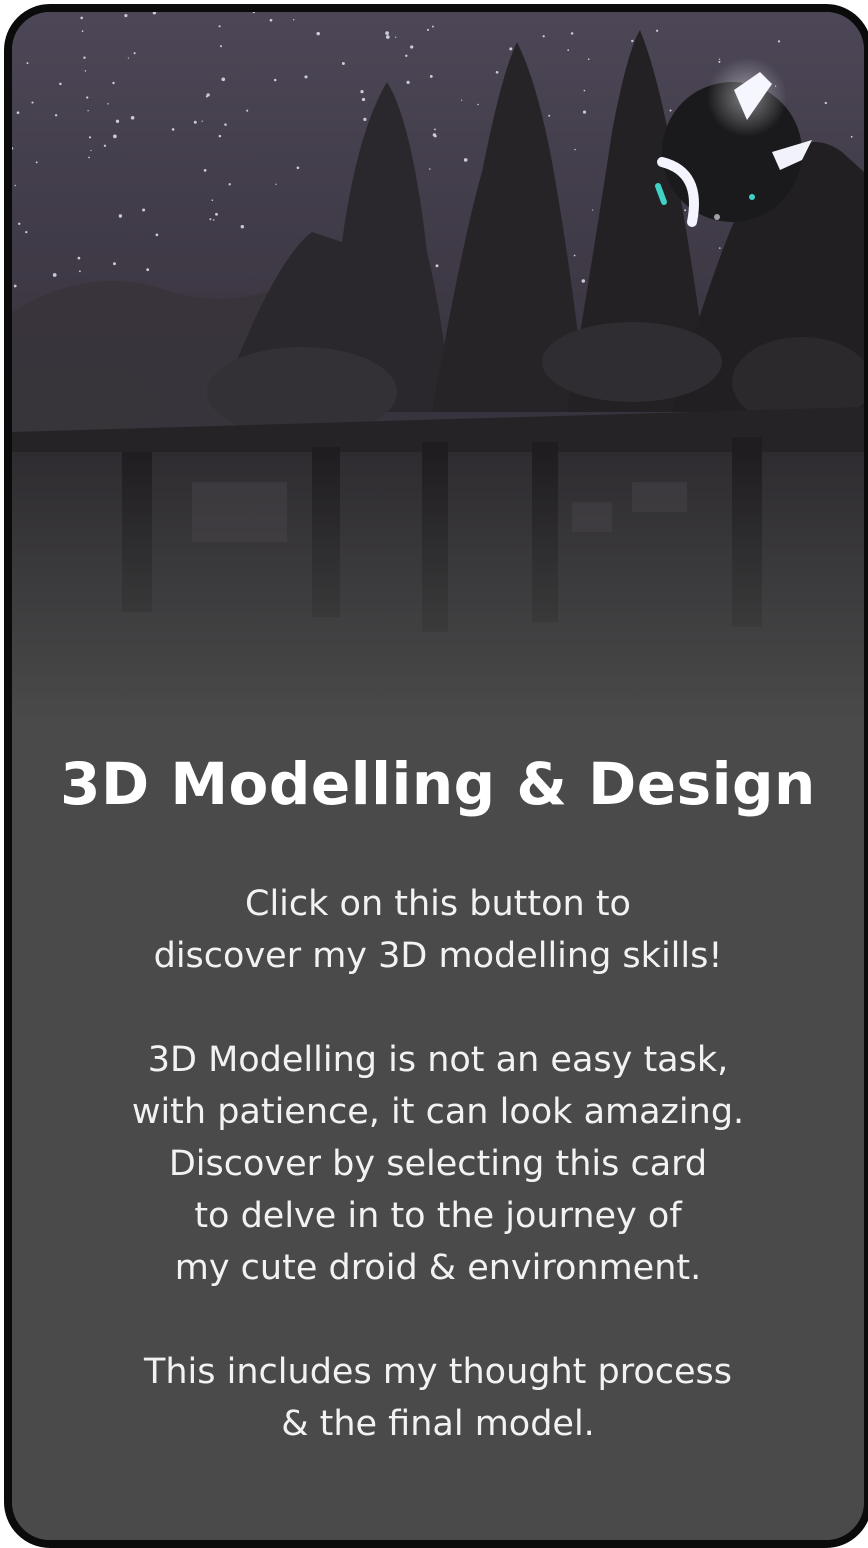  Describe the element at coordinates (438, 784) in the screenshot. I see `card-title: 3D Modelling & Design` at that location.